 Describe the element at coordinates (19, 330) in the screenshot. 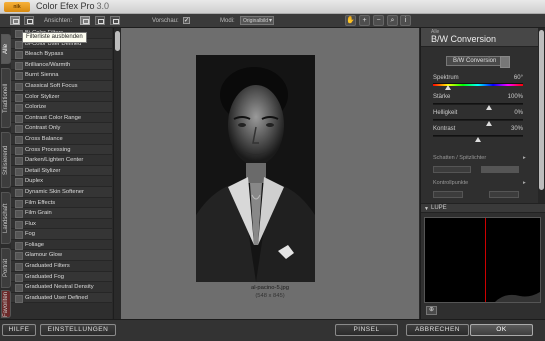

I see `help-button: HILFE` at that location.